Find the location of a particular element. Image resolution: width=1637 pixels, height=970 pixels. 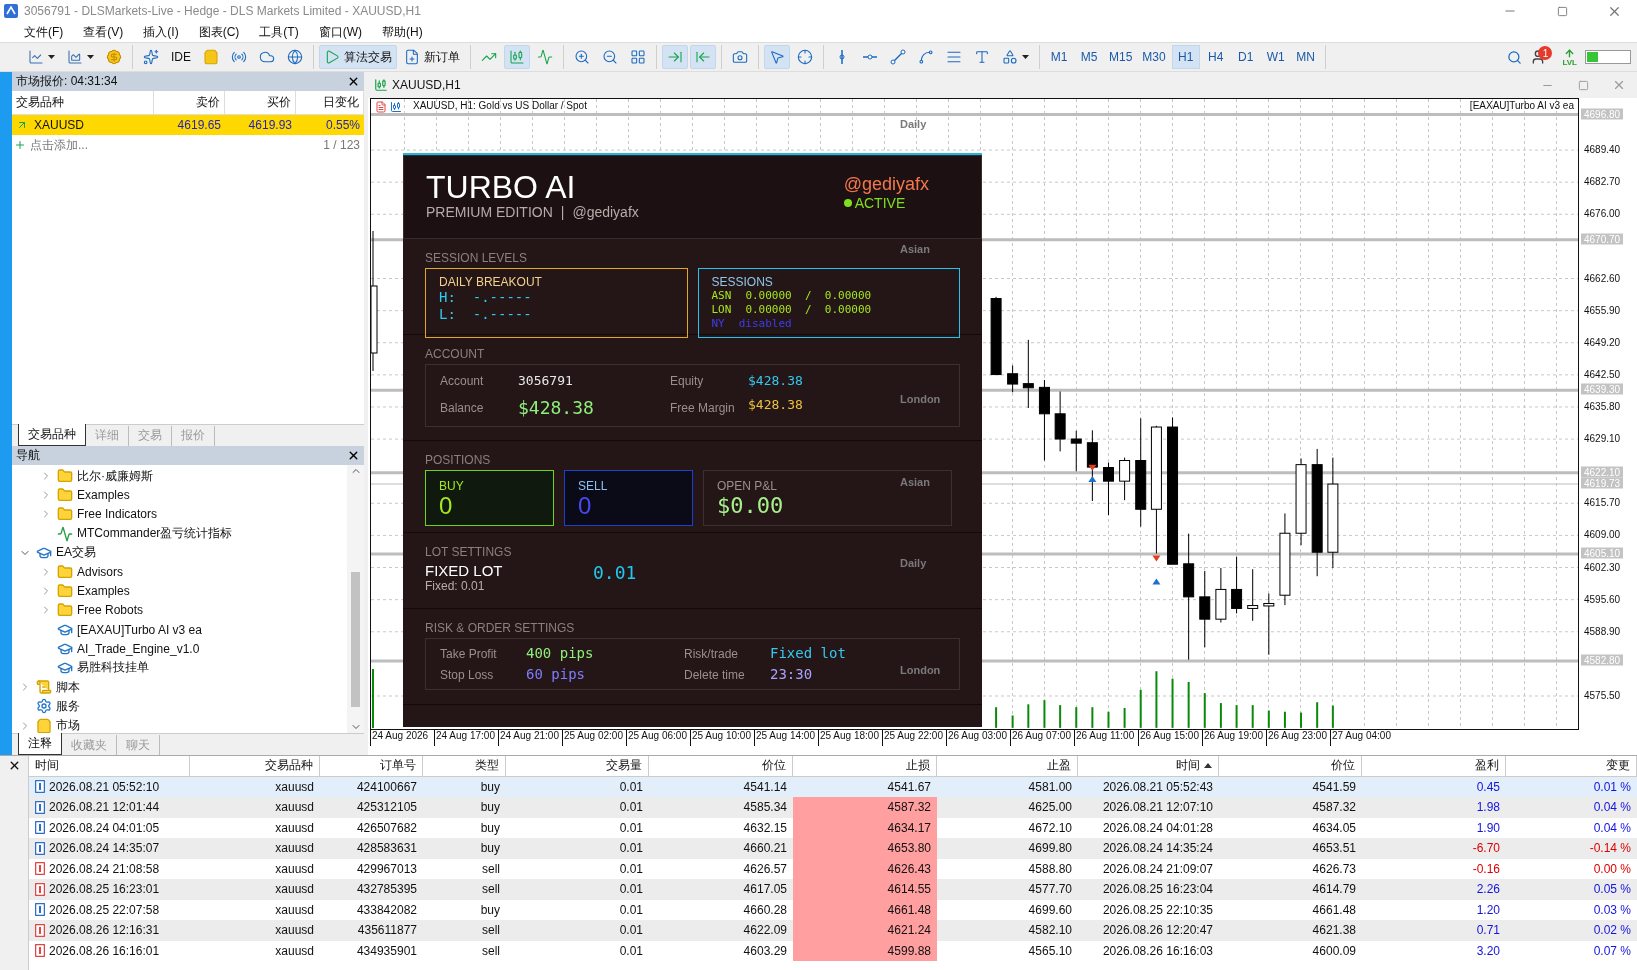

menu-item: 图表(C) is located at coordinates (219, 32).